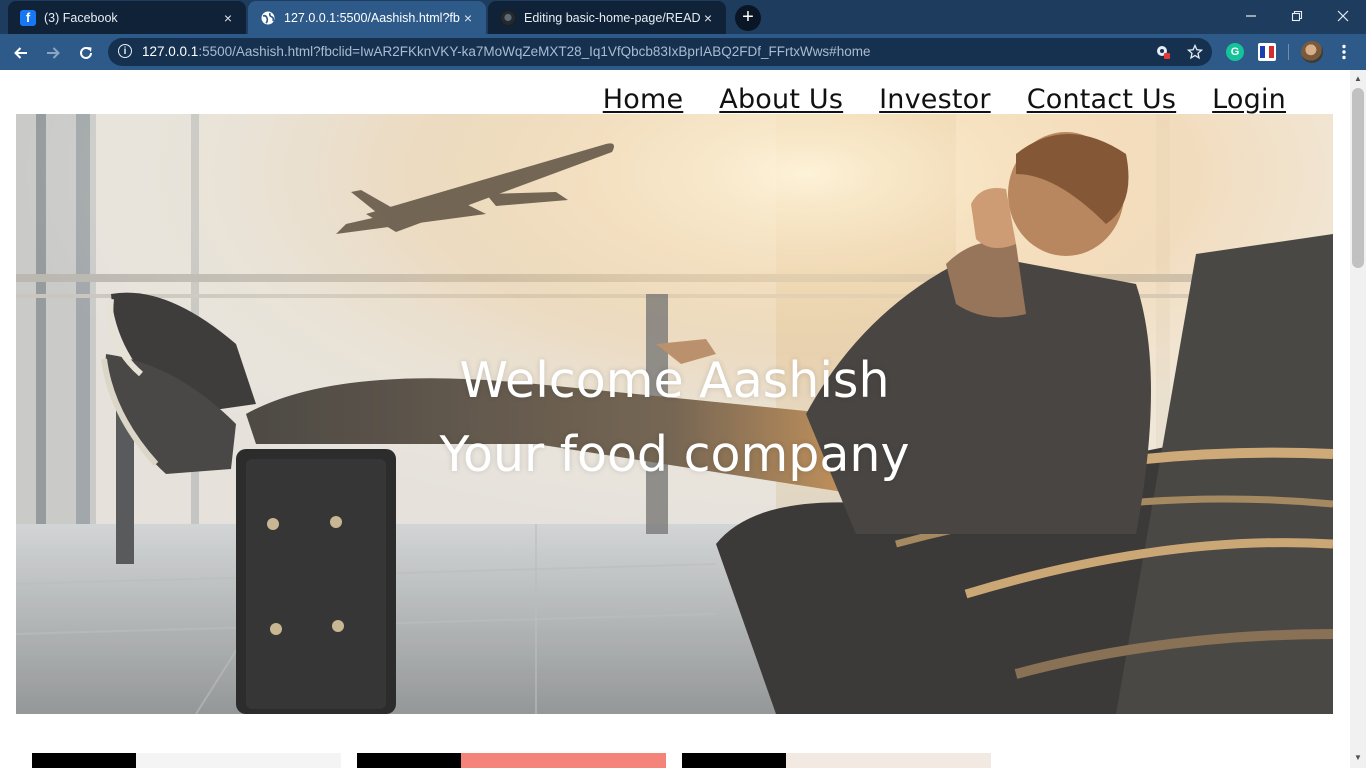 This screenshot has height=768, width=1366. I want to click on forward-icon, so click(53, 52).